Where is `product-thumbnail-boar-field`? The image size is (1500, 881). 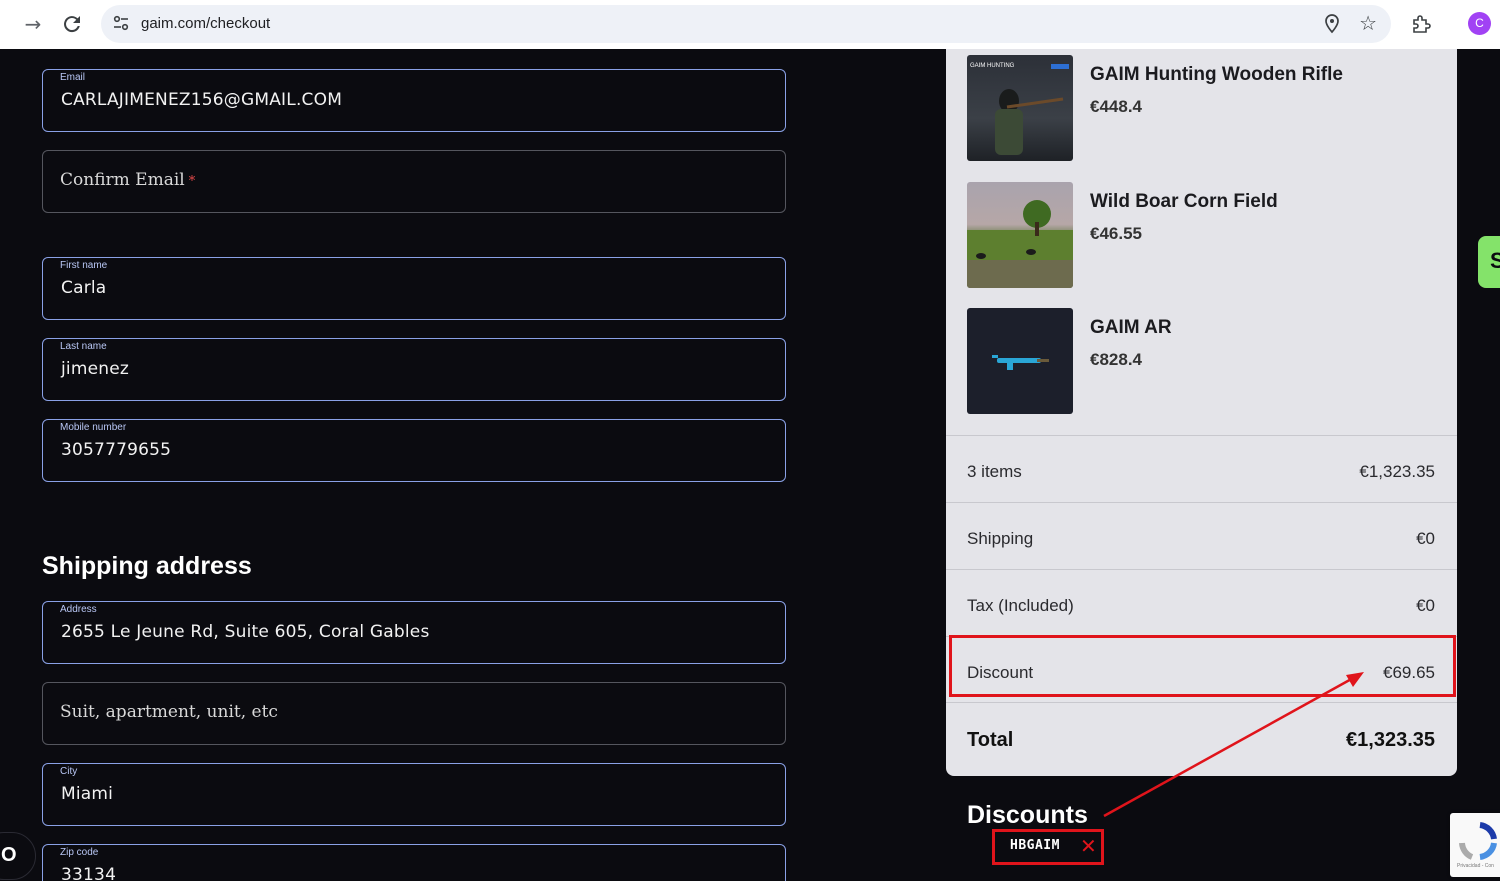 product-thumbnail-boar-field is located at coordinates (1020, 235).